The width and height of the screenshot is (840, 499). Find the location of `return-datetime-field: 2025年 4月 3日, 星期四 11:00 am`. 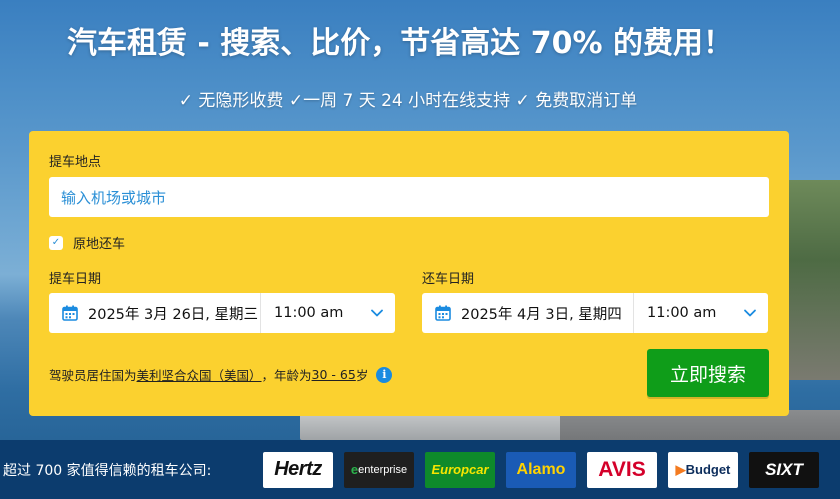

return-datetime-field: 2025年 4月 3日, 星期四 11:00 am is located at coordinates (595, 313).